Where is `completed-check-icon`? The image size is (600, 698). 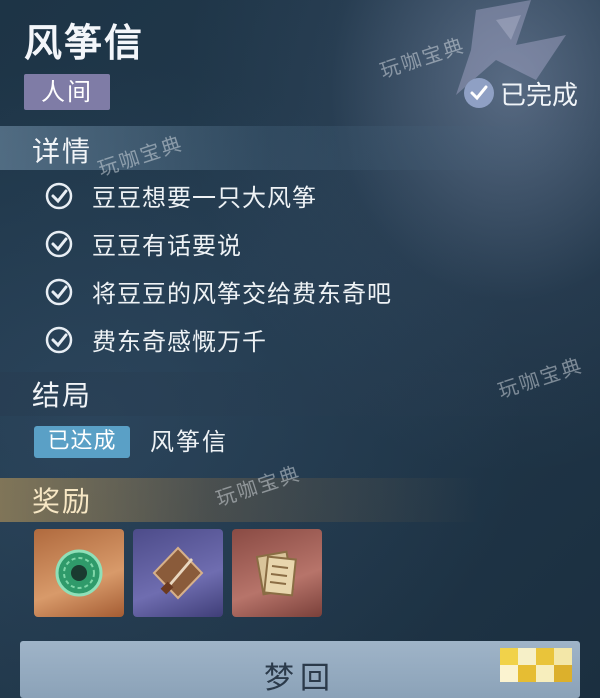
completed-check-icon is located at coordinates (478, 93).